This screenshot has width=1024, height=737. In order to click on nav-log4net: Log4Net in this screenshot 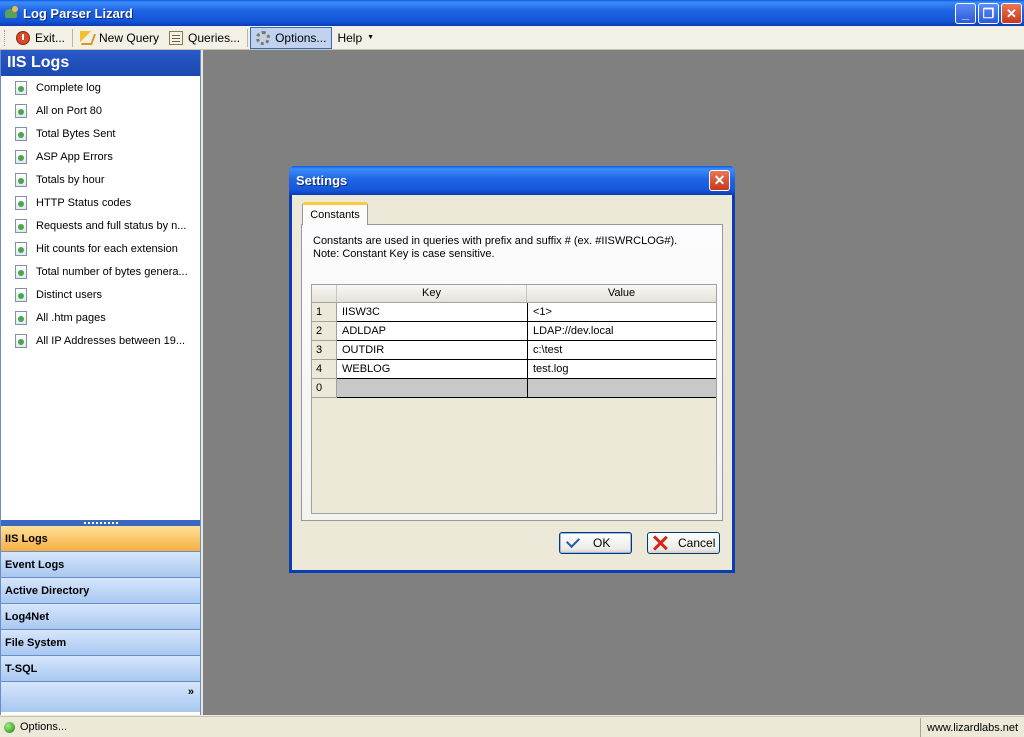, I will do `click(100, 617)`.